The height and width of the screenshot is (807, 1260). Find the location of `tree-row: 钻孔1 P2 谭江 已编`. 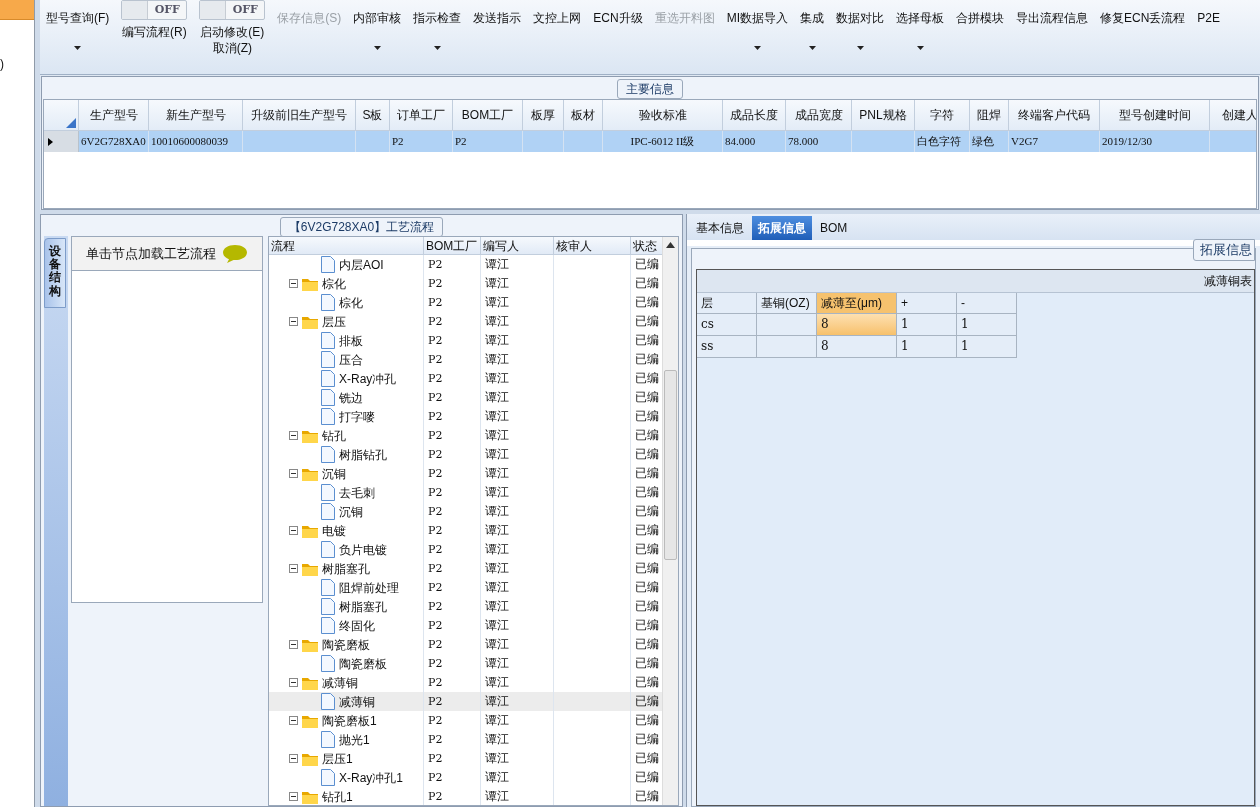

tree-row: 钻孔1 P2 谭江 已编 is located at coordinates (465, 796).